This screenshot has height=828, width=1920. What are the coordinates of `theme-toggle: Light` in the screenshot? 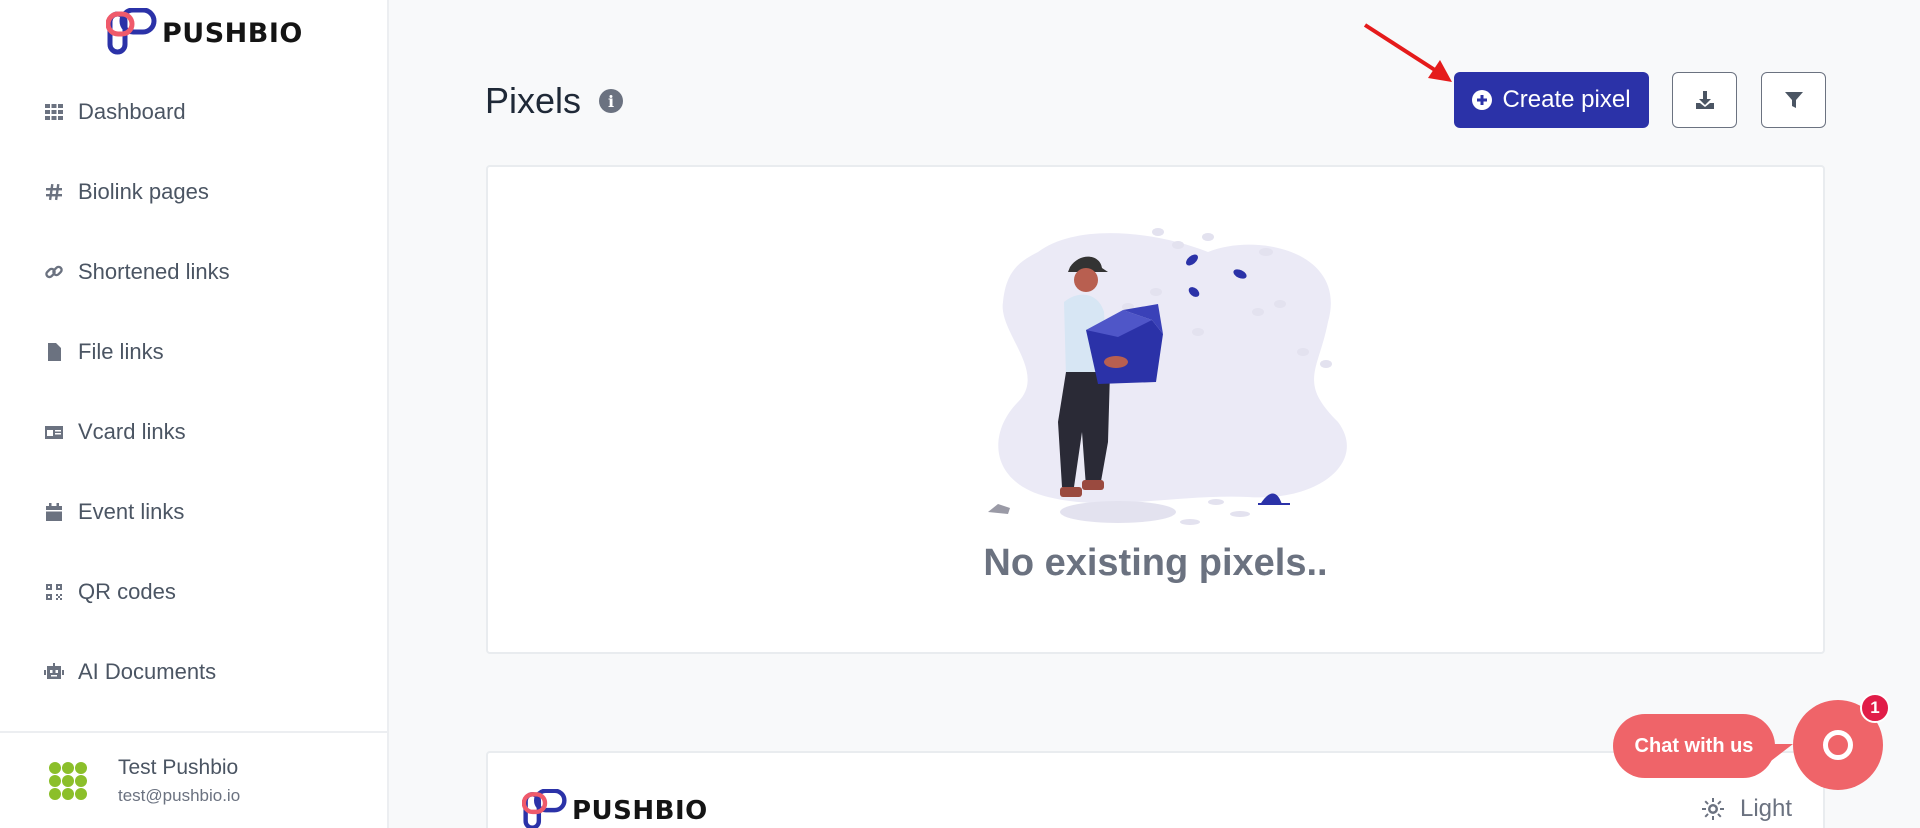 It's located at (1747, 809).